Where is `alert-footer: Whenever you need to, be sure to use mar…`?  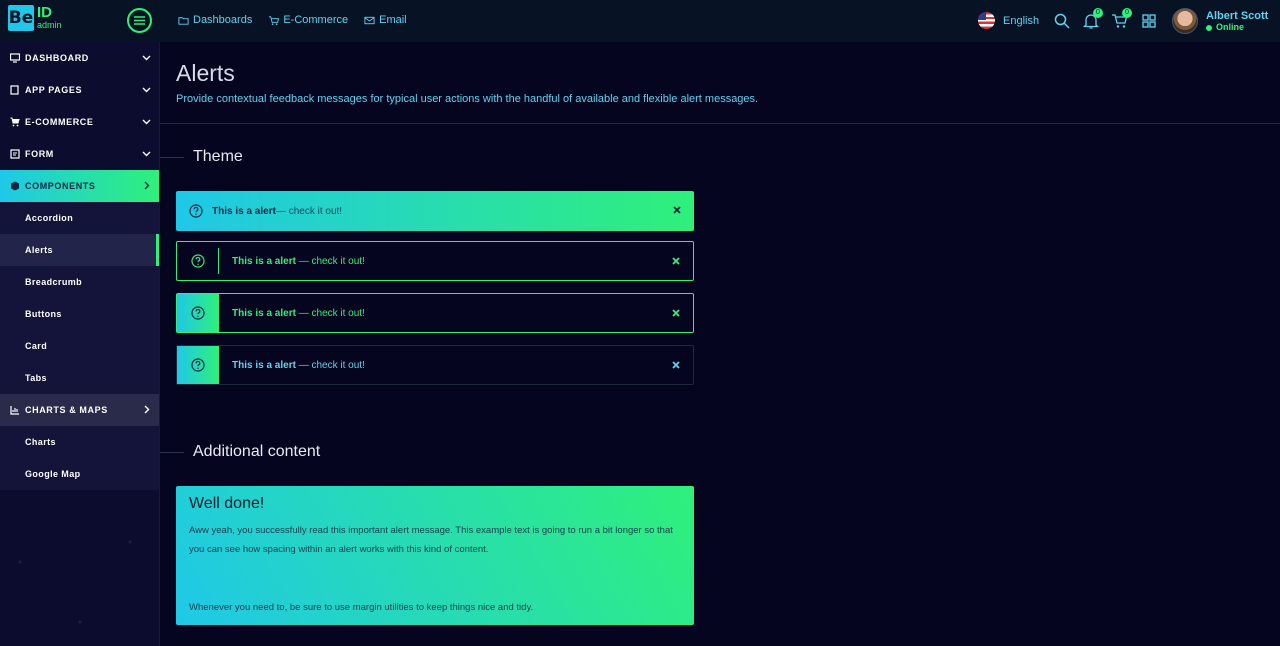
alert-footer: Whenever you need to, be sure to use mar… is located at coordinates (361, 607).